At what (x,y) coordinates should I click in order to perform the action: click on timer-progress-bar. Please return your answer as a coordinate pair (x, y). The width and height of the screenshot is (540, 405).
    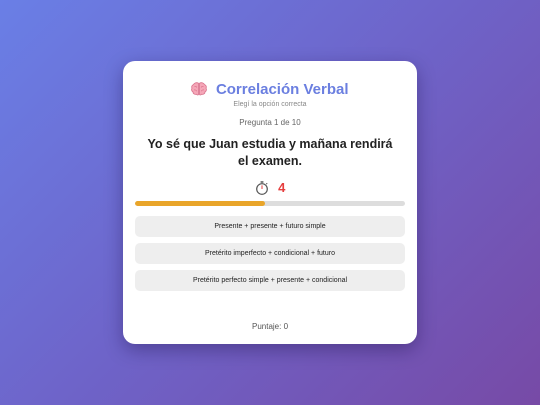
    Looking at the image, I should click on (270, 203).